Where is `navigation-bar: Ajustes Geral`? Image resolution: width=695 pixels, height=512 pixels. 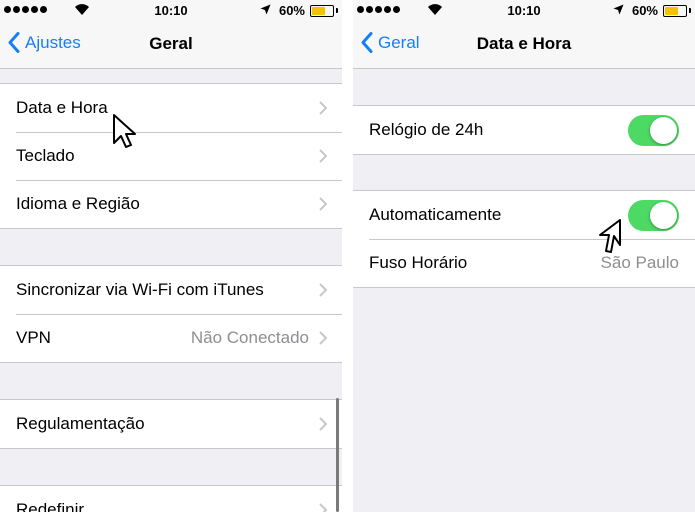 navigation-bar: Ajustes Geral is located at coordinates (171, 45).